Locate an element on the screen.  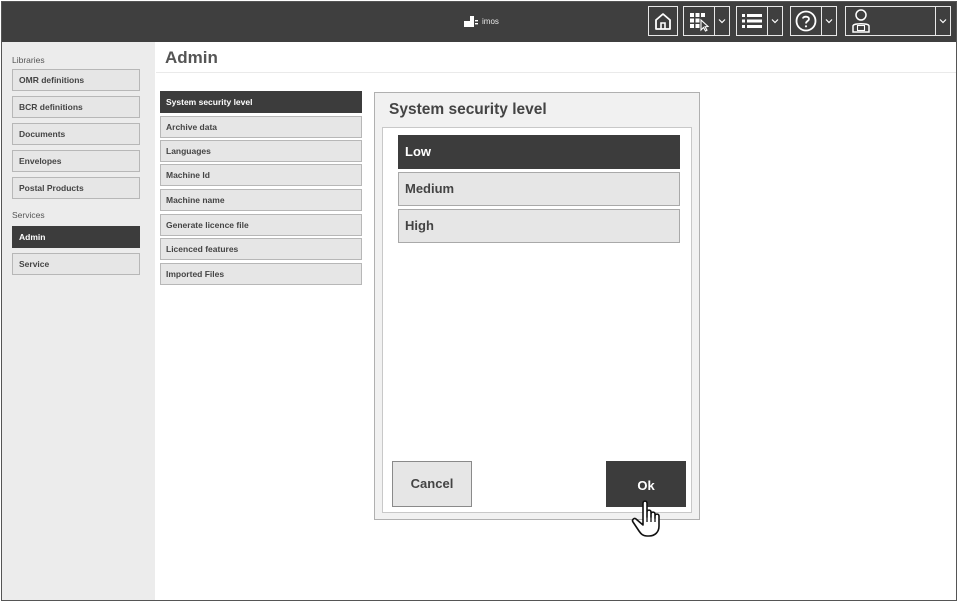
user-caret is located at coordinates (942, 21).